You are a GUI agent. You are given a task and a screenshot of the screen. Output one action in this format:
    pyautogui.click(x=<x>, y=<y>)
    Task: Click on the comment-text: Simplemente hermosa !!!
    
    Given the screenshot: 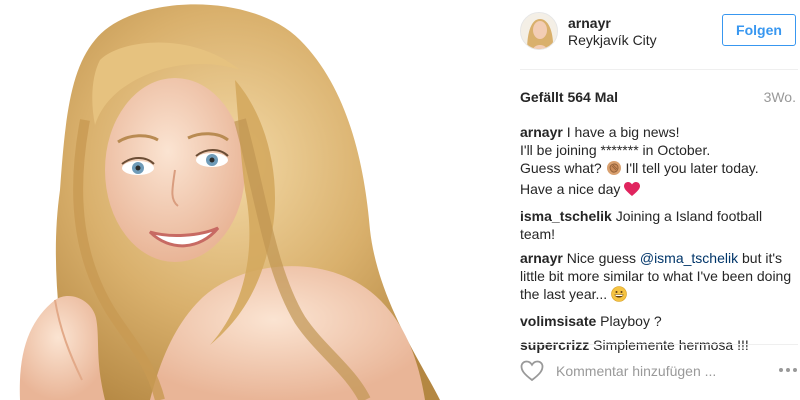 What is the action you would take?
    pyautogui.click(x=671, y=345)
    